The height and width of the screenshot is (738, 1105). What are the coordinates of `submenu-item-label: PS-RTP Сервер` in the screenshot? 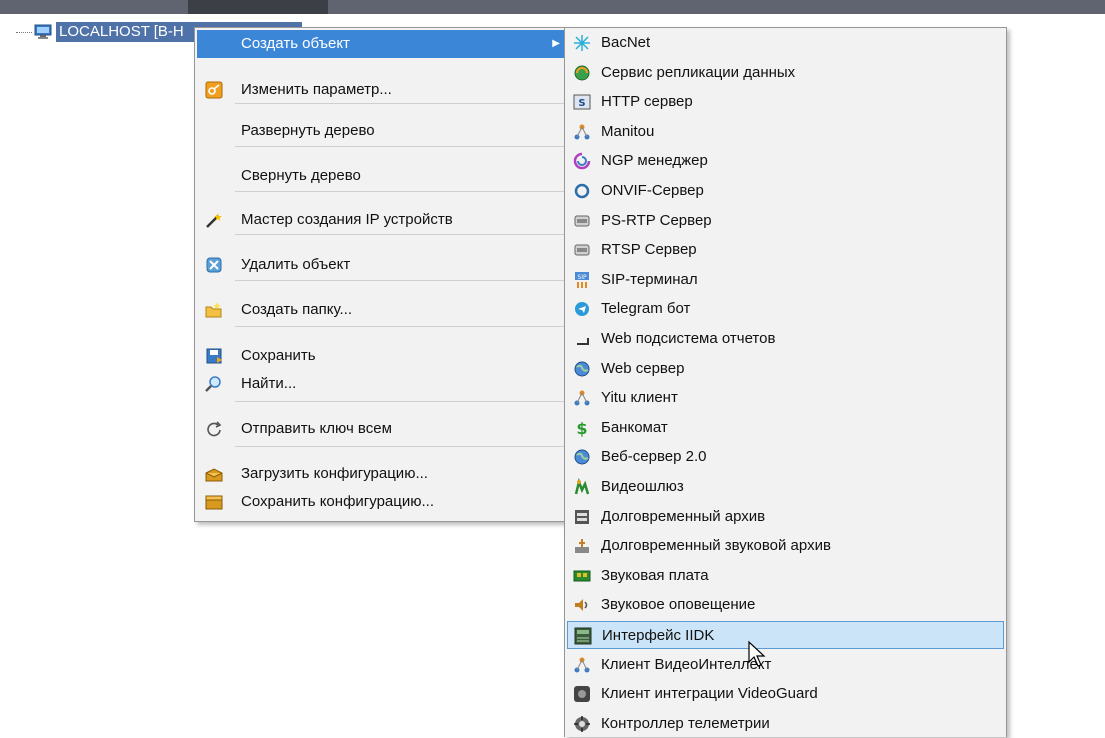 It's located at (656, 220).